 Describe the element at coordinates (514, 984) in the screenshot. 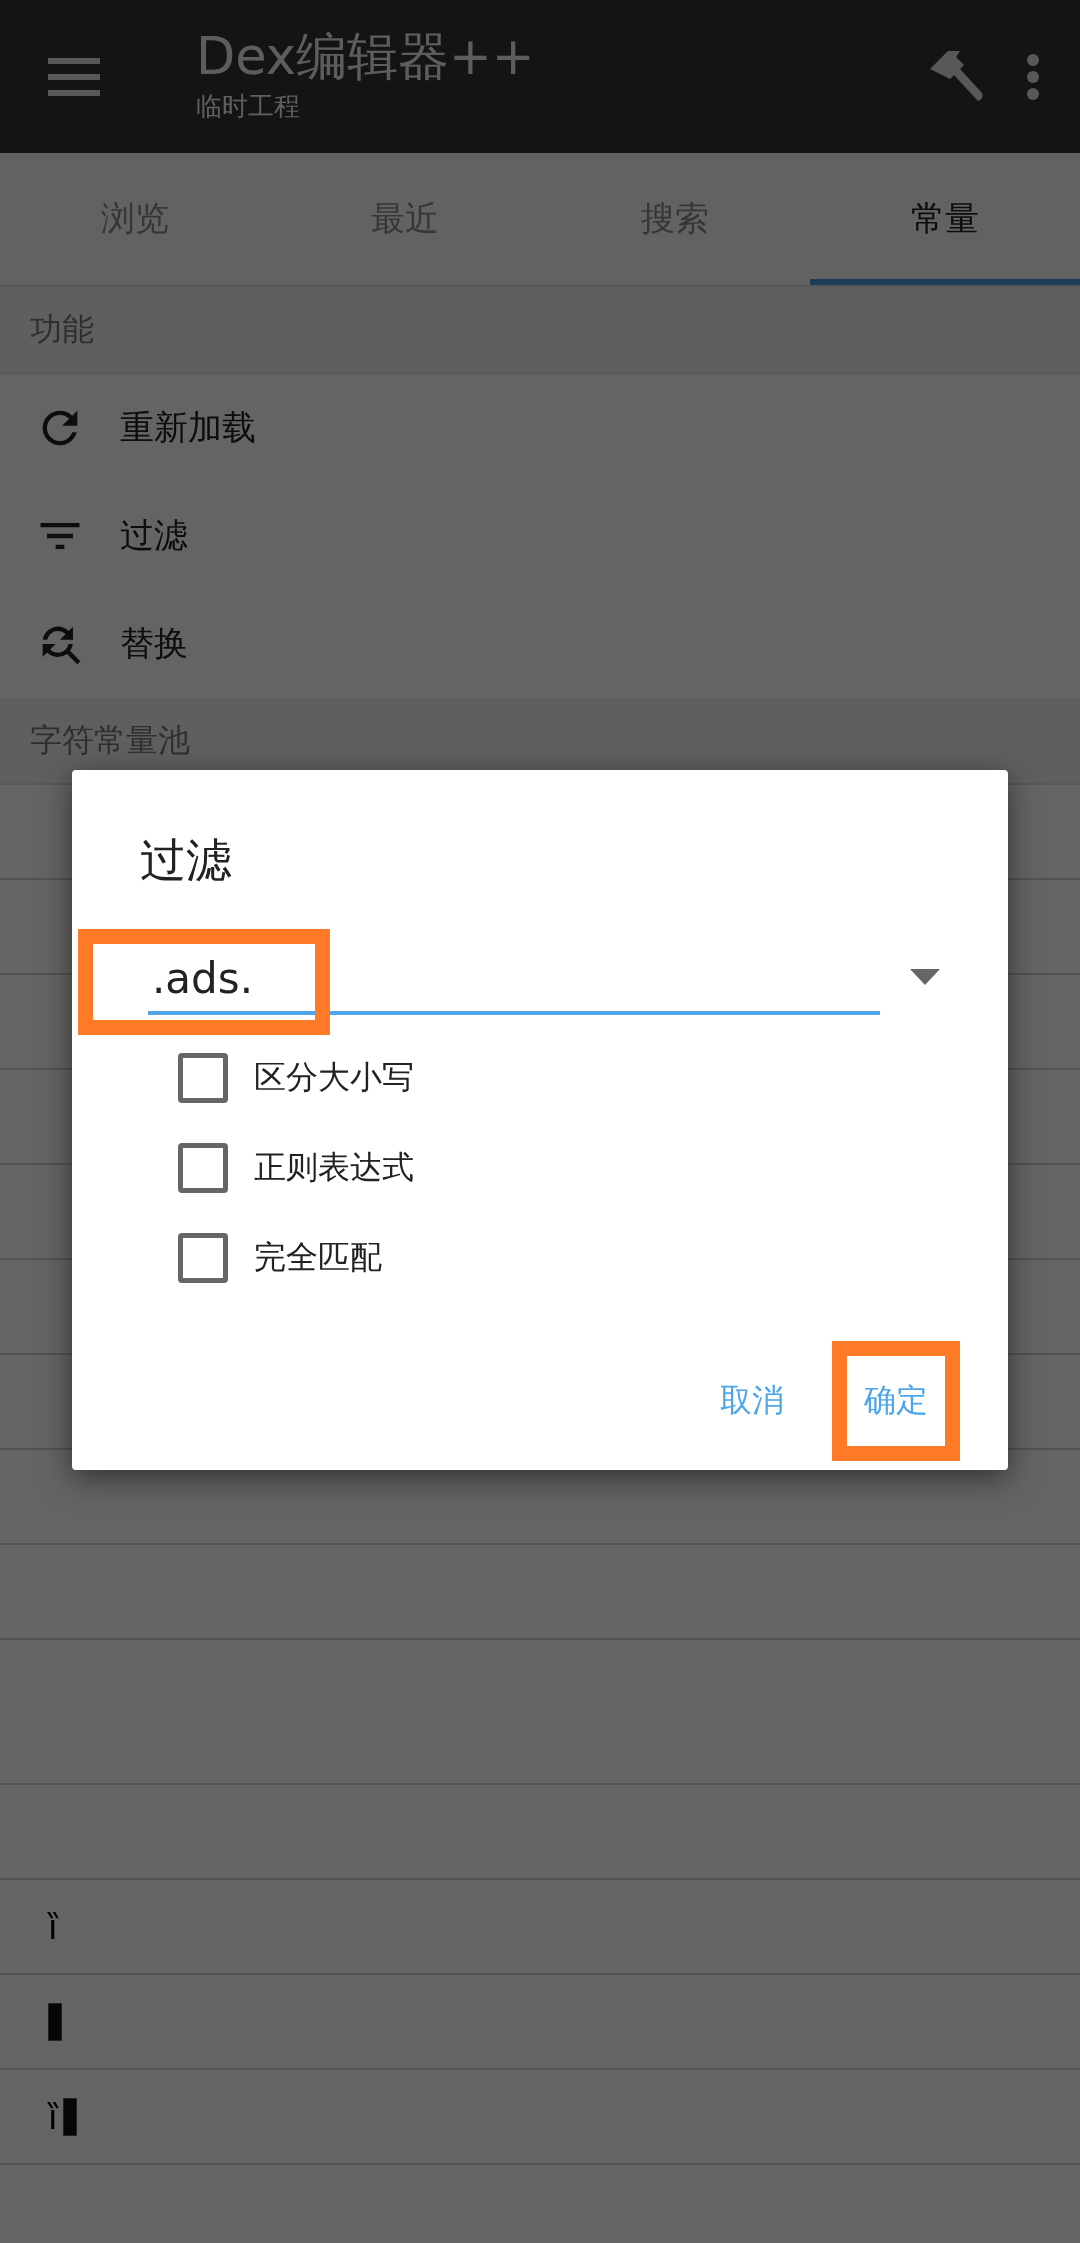

I see `filter-input: .ads.` at that location.